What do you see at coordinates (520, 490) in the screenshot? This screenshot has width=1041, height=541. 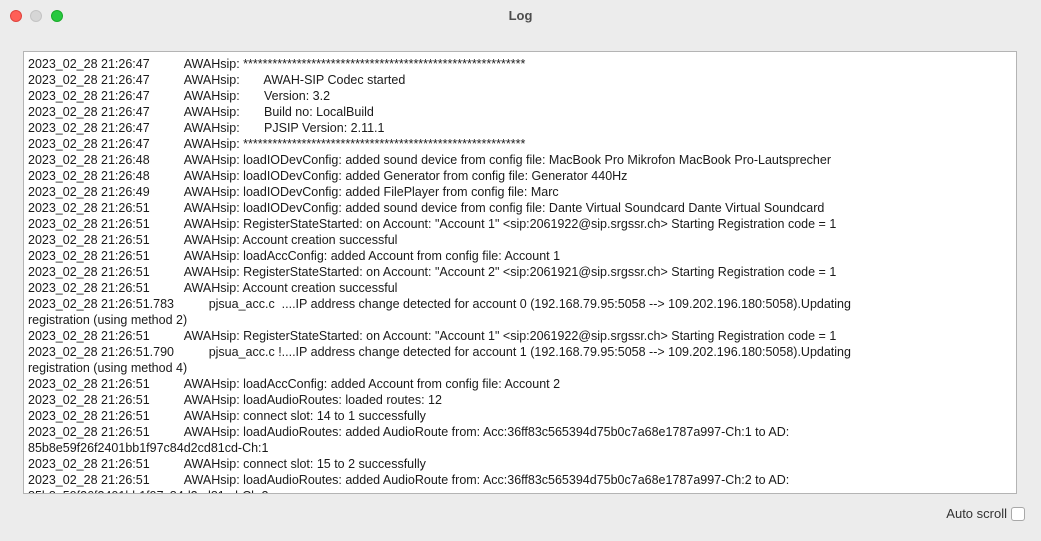 I see `log-line: 85b8e59f26f2401bb1f97c84d2cd81cd-Ch:2` at bounding box center [520, 490].